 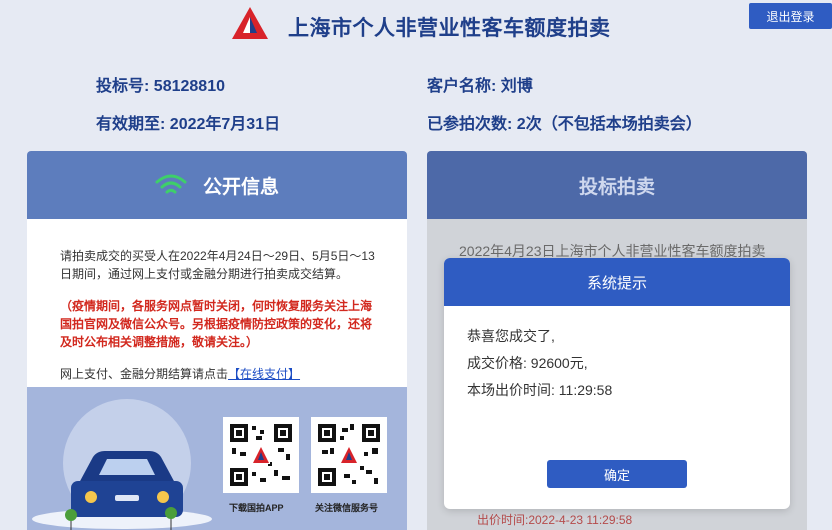 What do you see at coordinates (511, 390) in the screenshot?
I see `bid-time-label: 本场出价时间:` at bounding box center [511, 390].